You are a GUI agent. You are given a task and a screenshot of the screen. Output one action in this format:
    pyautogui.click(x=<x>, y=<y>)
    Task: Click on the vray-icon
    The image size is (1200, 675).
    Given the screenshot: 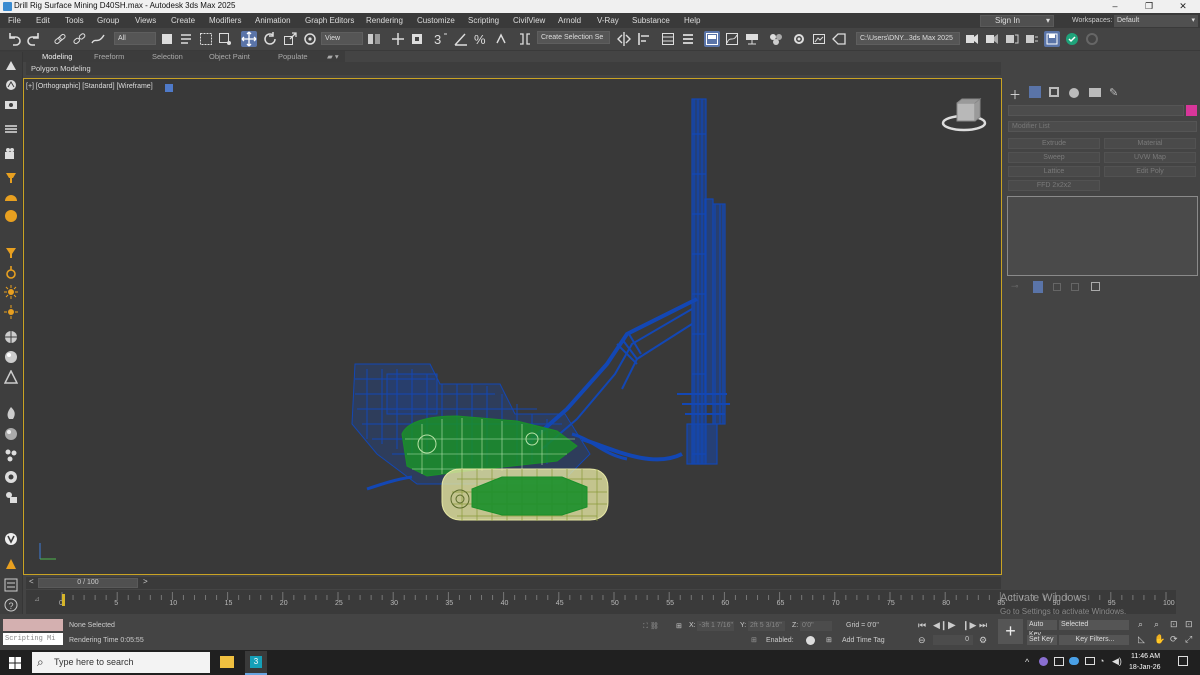 What is the action you would take?
    pyautogui.click(x=11, y=539)
    